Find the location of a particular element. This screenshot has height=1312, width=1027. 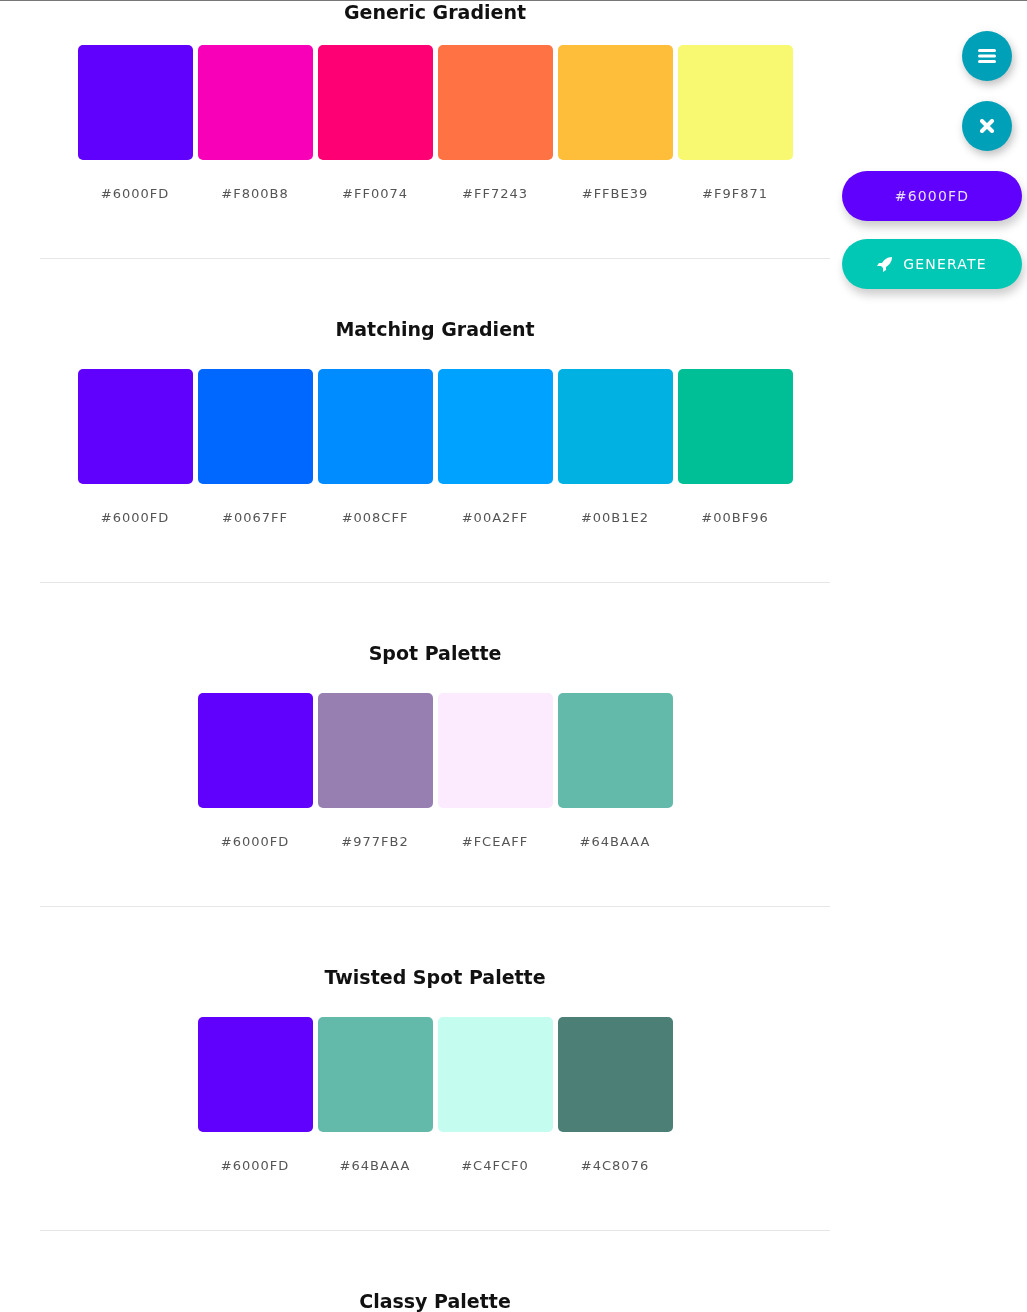

rocket-icon is located at coordinates (885, 264).